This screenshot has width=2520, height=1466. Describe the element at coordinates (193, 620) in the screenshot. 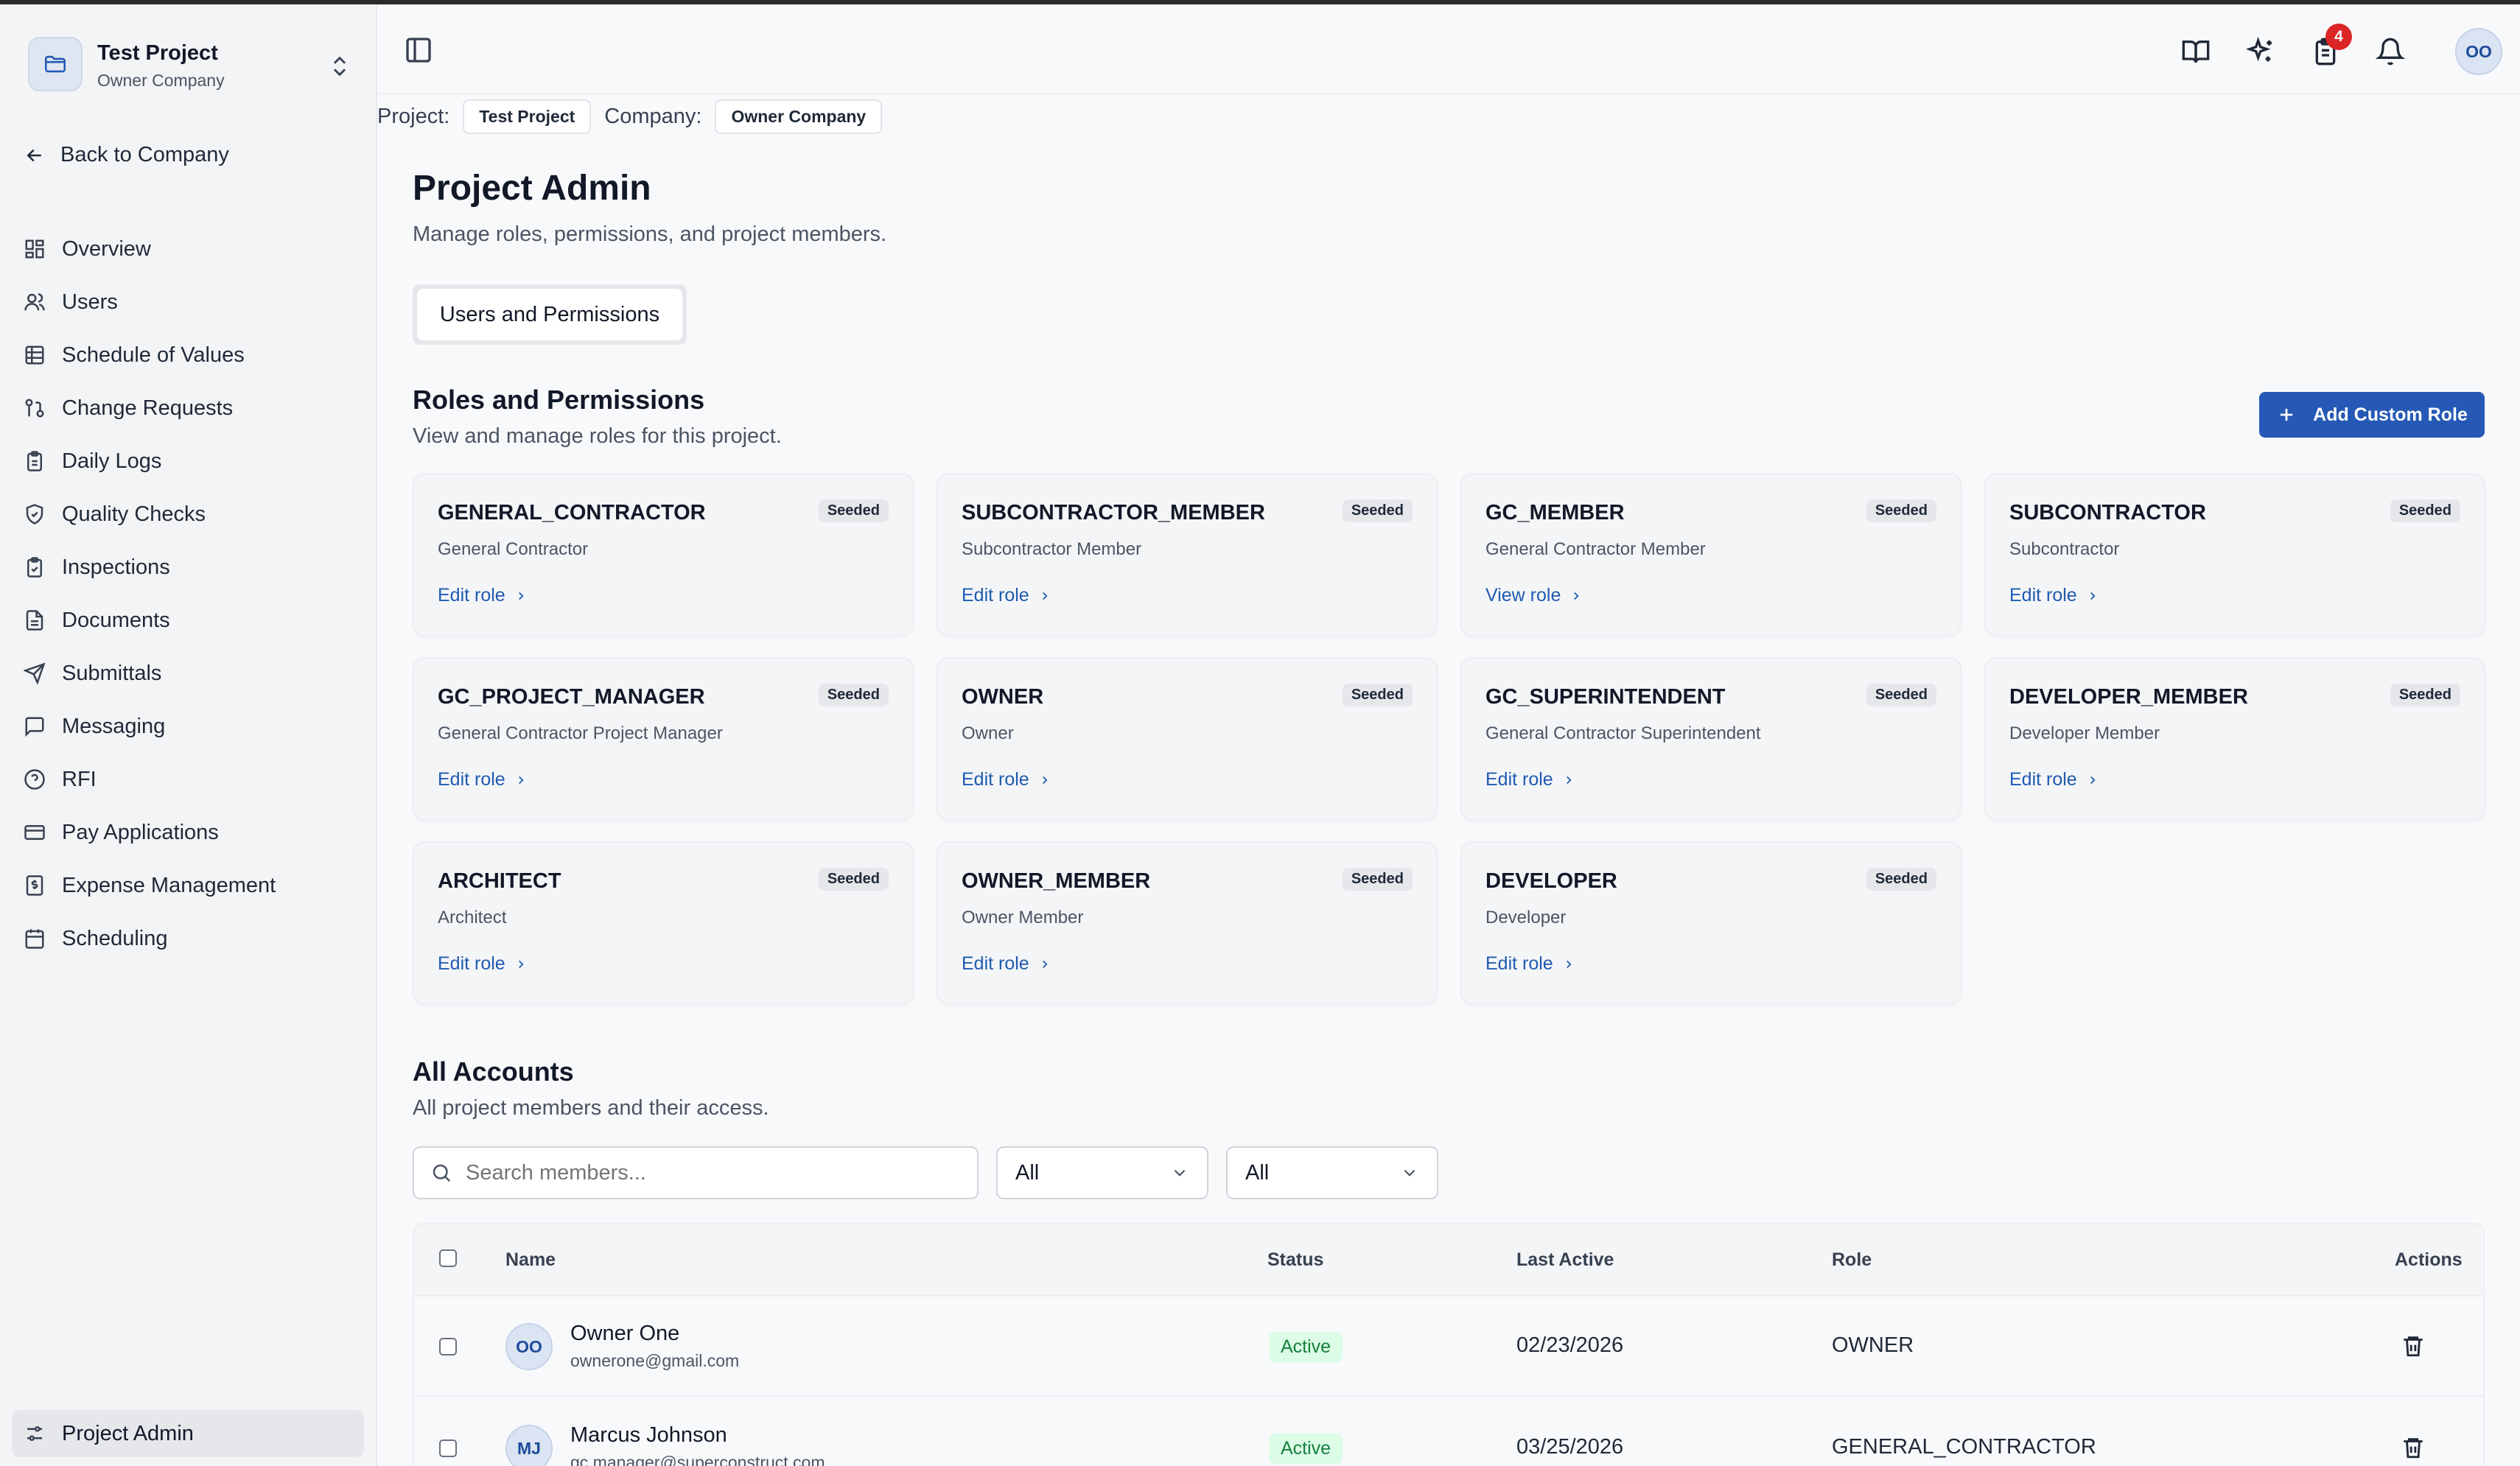

I see `sidebar-item-documents: Documents` at that location.